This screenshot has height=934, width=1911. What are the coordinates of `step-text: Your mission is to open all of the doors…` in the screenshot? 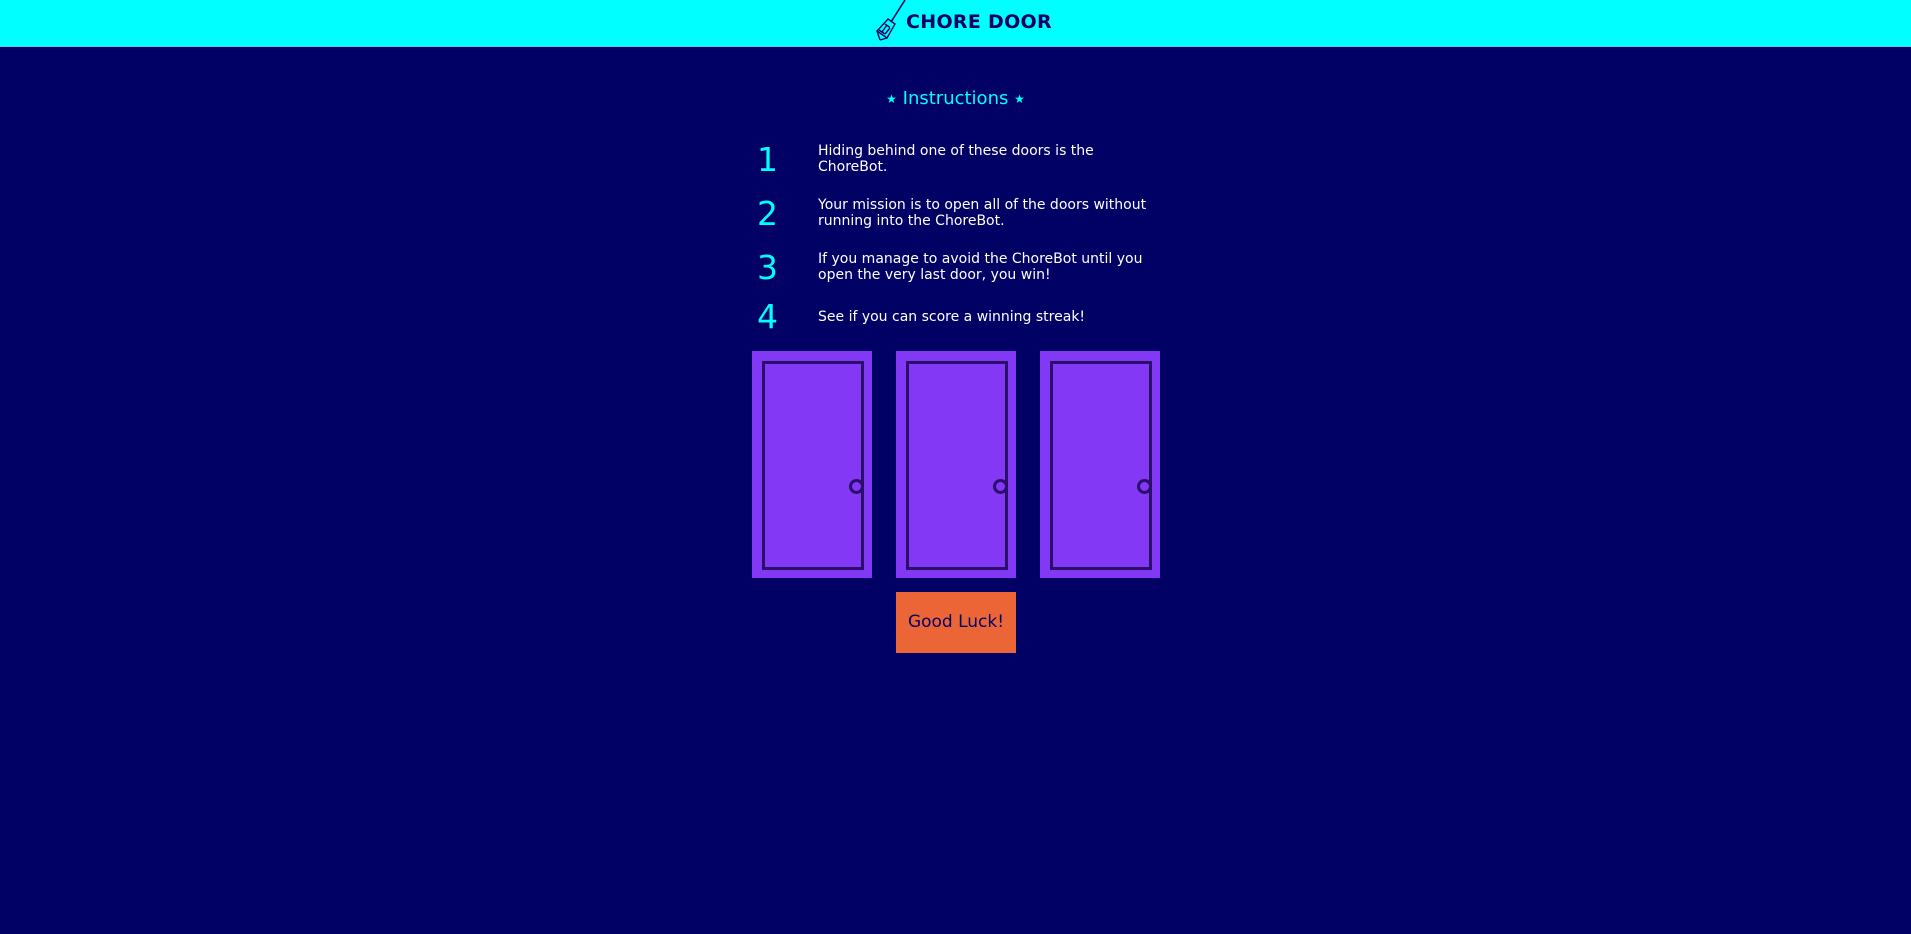 It's located at (982, 213).